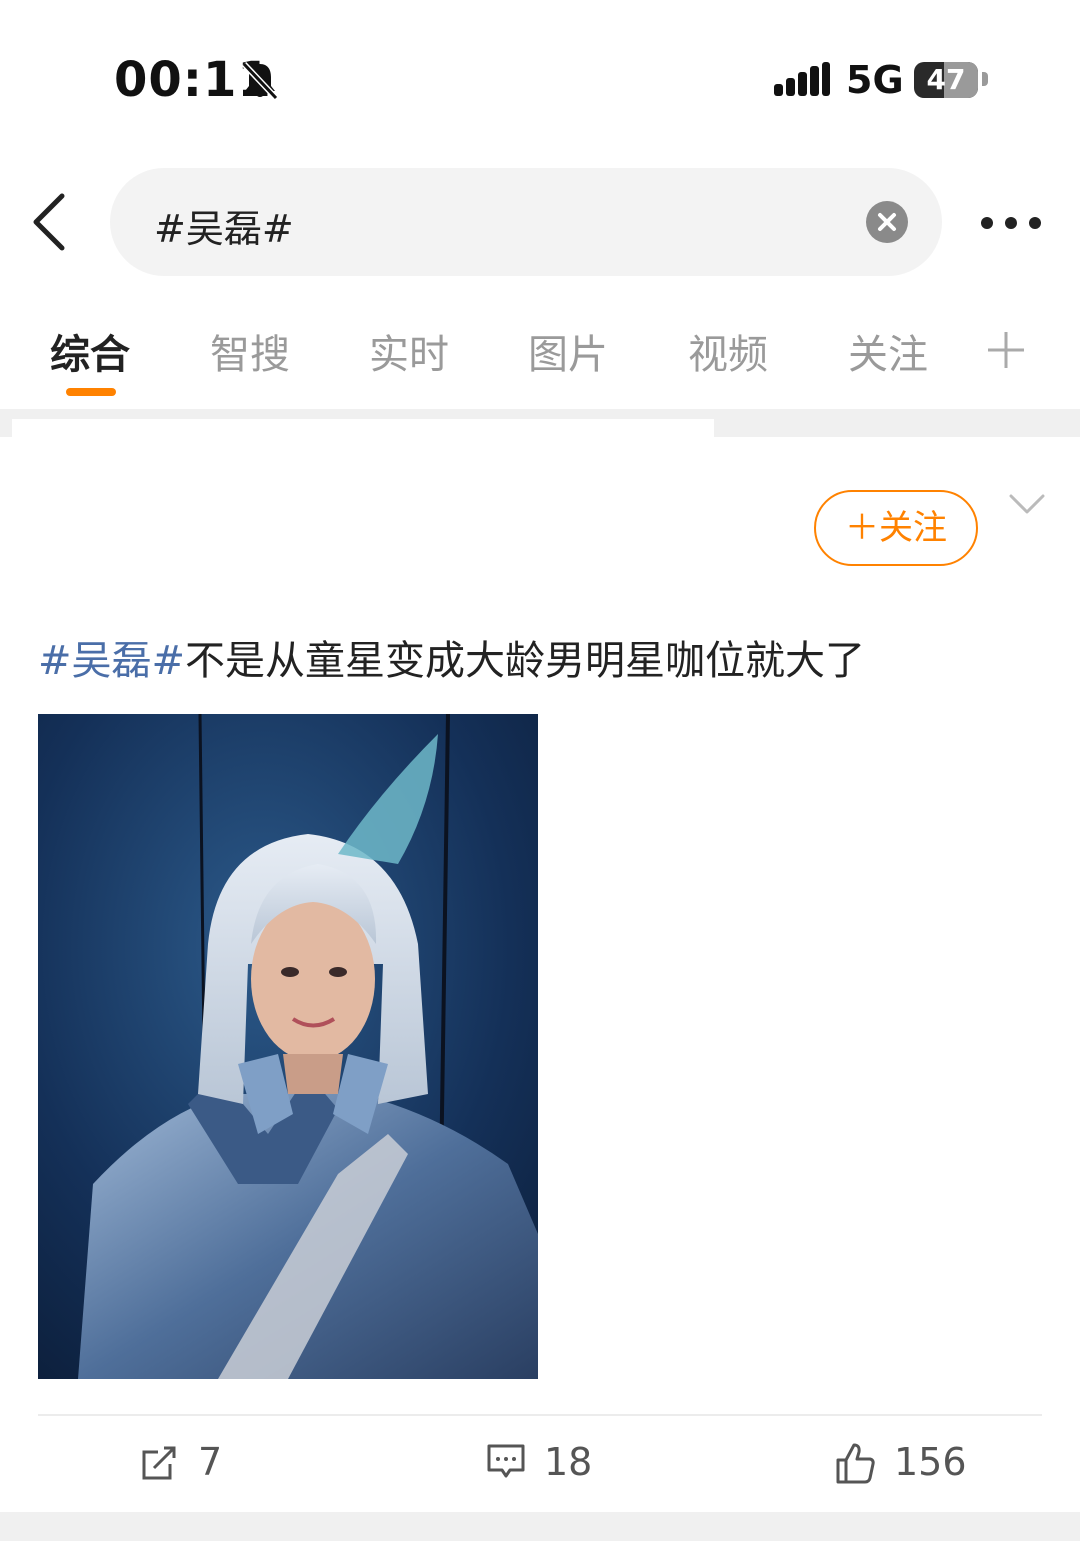 The width and height of the screenshot is (1080, 1541). I want to click on like-button: 156, so click(900, 1463).